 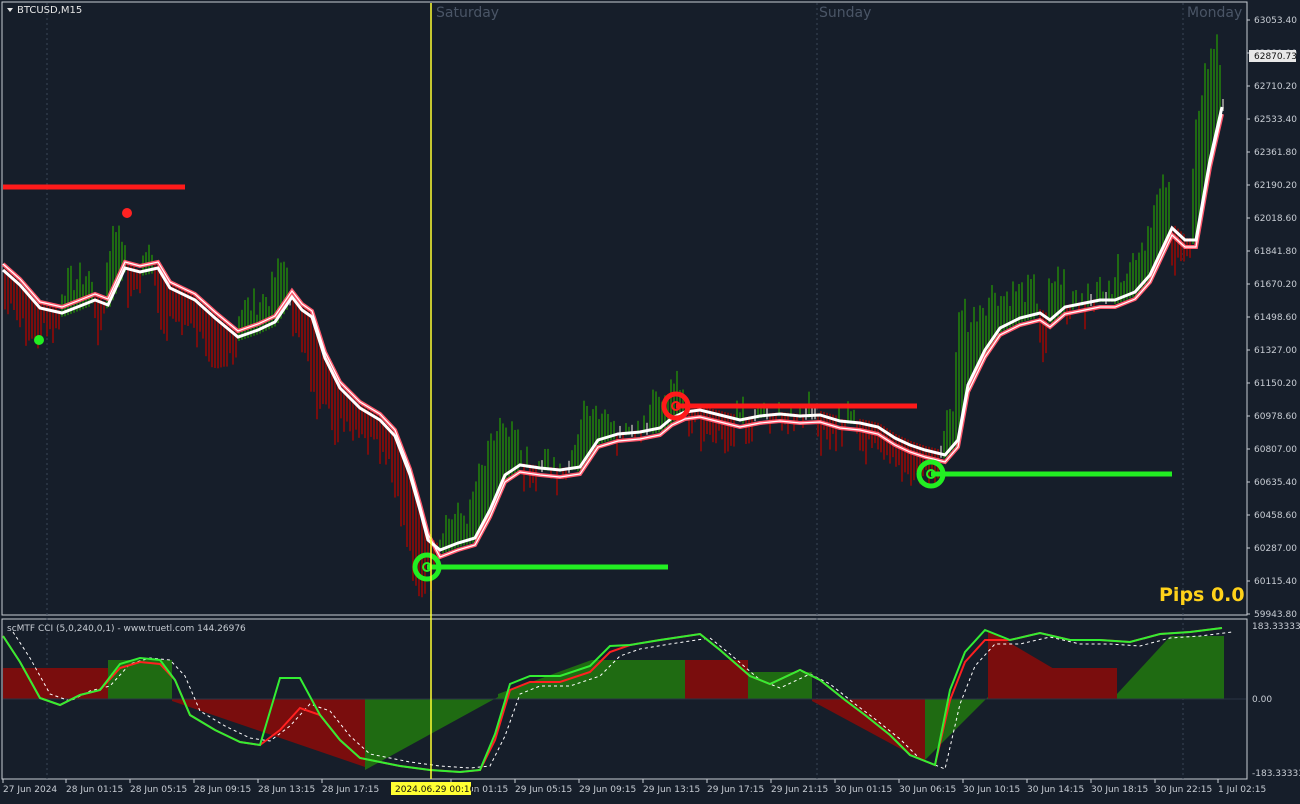 I want to click on price-axis-label: 62018.60, so click(x=1275, y=219).